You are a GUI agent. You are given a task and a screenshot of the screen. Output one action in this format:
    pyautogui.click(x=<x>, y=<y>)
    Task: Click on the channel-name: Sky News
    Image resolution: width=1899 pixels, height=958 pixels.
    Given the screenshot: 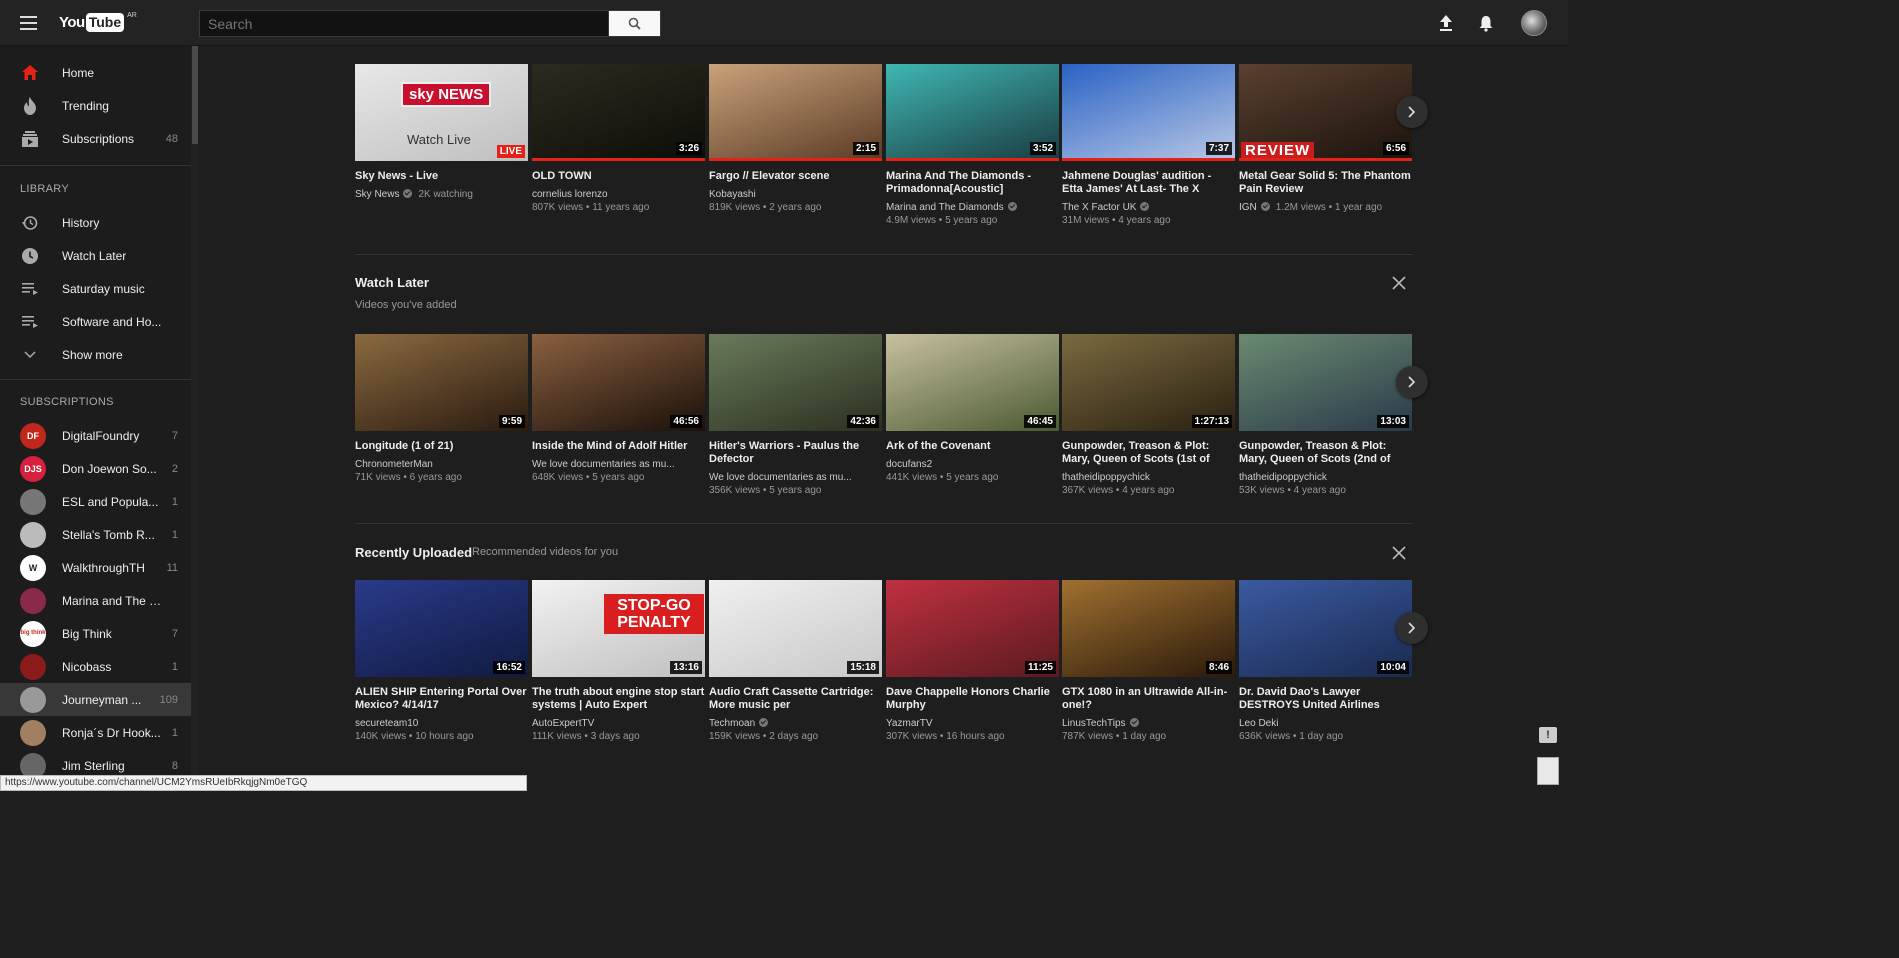 What is the action you would take?
    pyautogui.click(x=377, y=194)
    